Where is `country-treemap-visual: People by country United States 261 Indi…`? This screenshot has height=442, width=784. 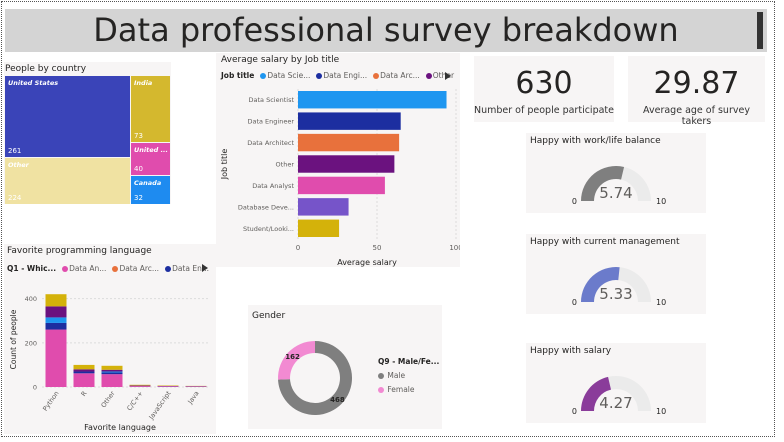
country-treemap-visual: People by country United States 261 Indi… is located at coordinates (87, 133).